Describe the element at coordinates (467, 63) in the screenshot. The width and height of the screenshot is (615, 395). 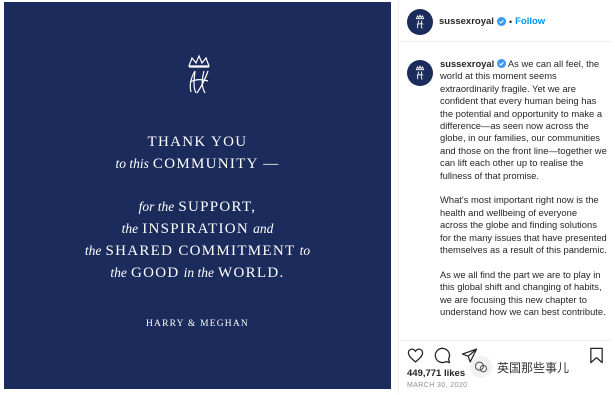
I see `caption-username: sussexroyal` at that location.